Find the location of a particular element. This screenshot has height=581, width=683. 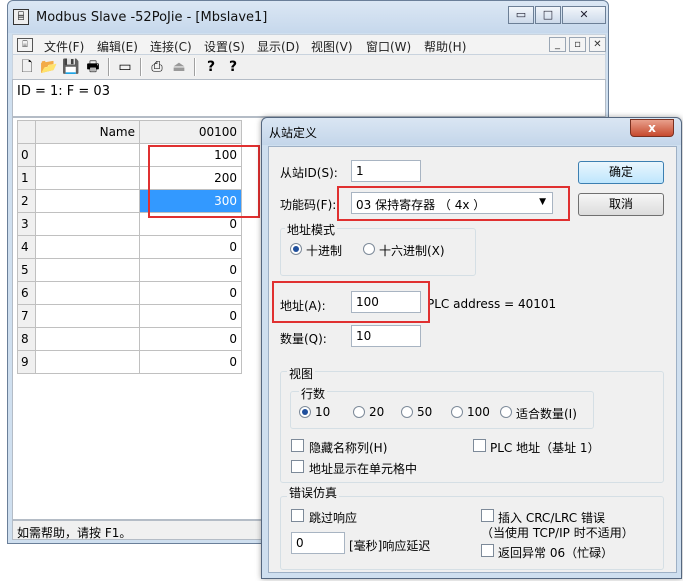

menu-connect: 连接(C) is located at coordinates (171, 46).